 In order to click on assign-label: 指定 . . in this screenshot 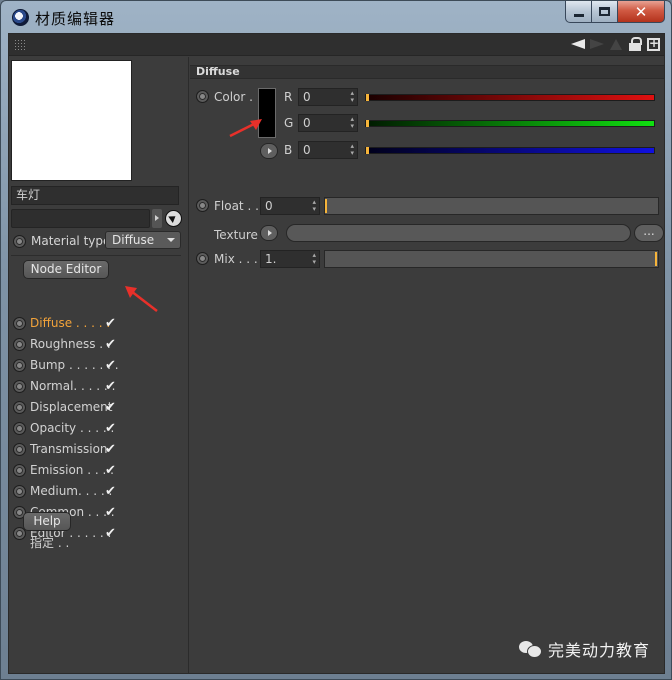, I will do `click(50, 543)`.